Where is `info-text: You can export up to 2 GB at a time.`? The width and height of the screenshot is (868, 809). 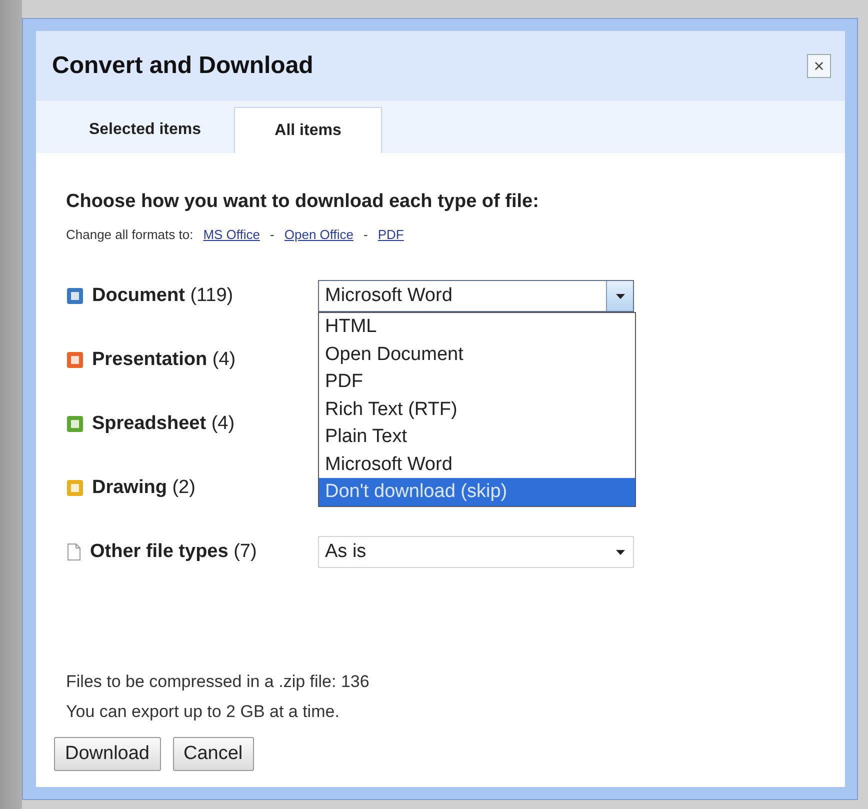
info-text: You can export up to 2 GB at a time. is located at coordinates (203, 712).